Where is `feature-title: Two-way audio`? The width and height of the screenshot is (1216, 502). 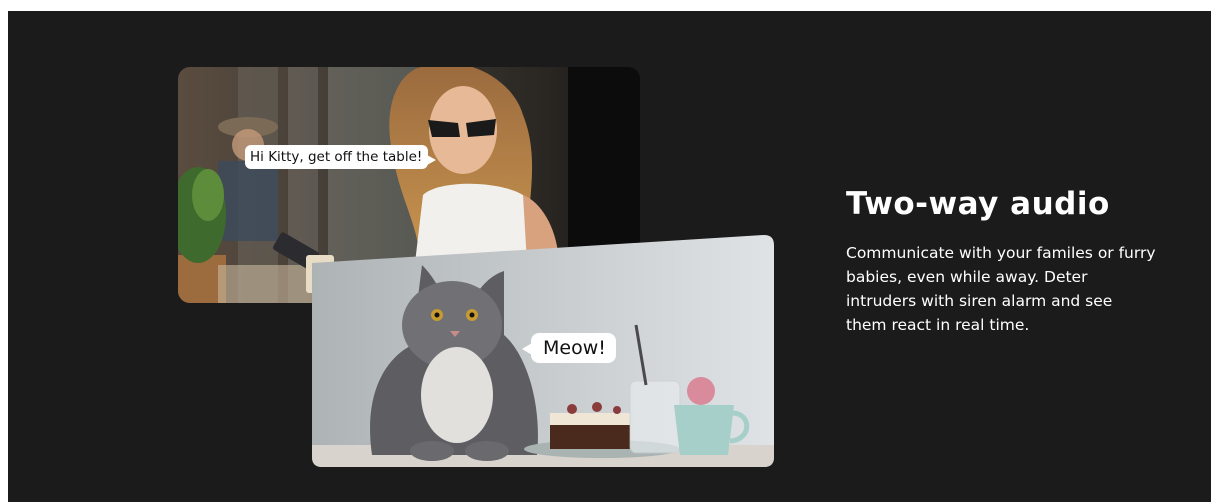
feature-title: Two-way audio is located at coordinates (978, 204).